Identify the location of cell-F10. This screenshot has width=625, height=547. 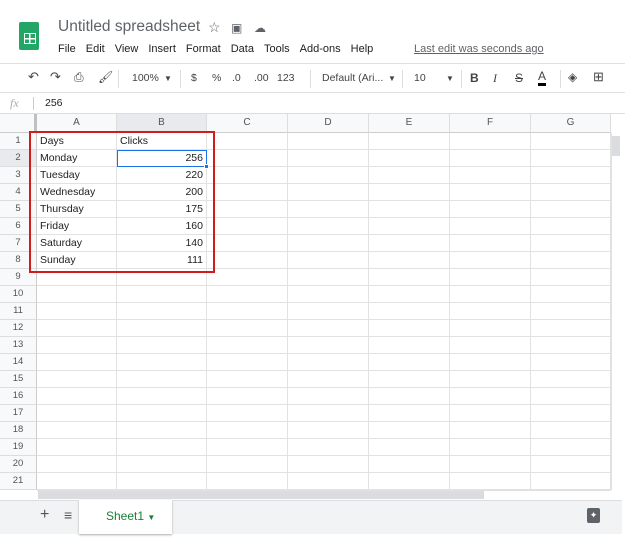
(490, 294).